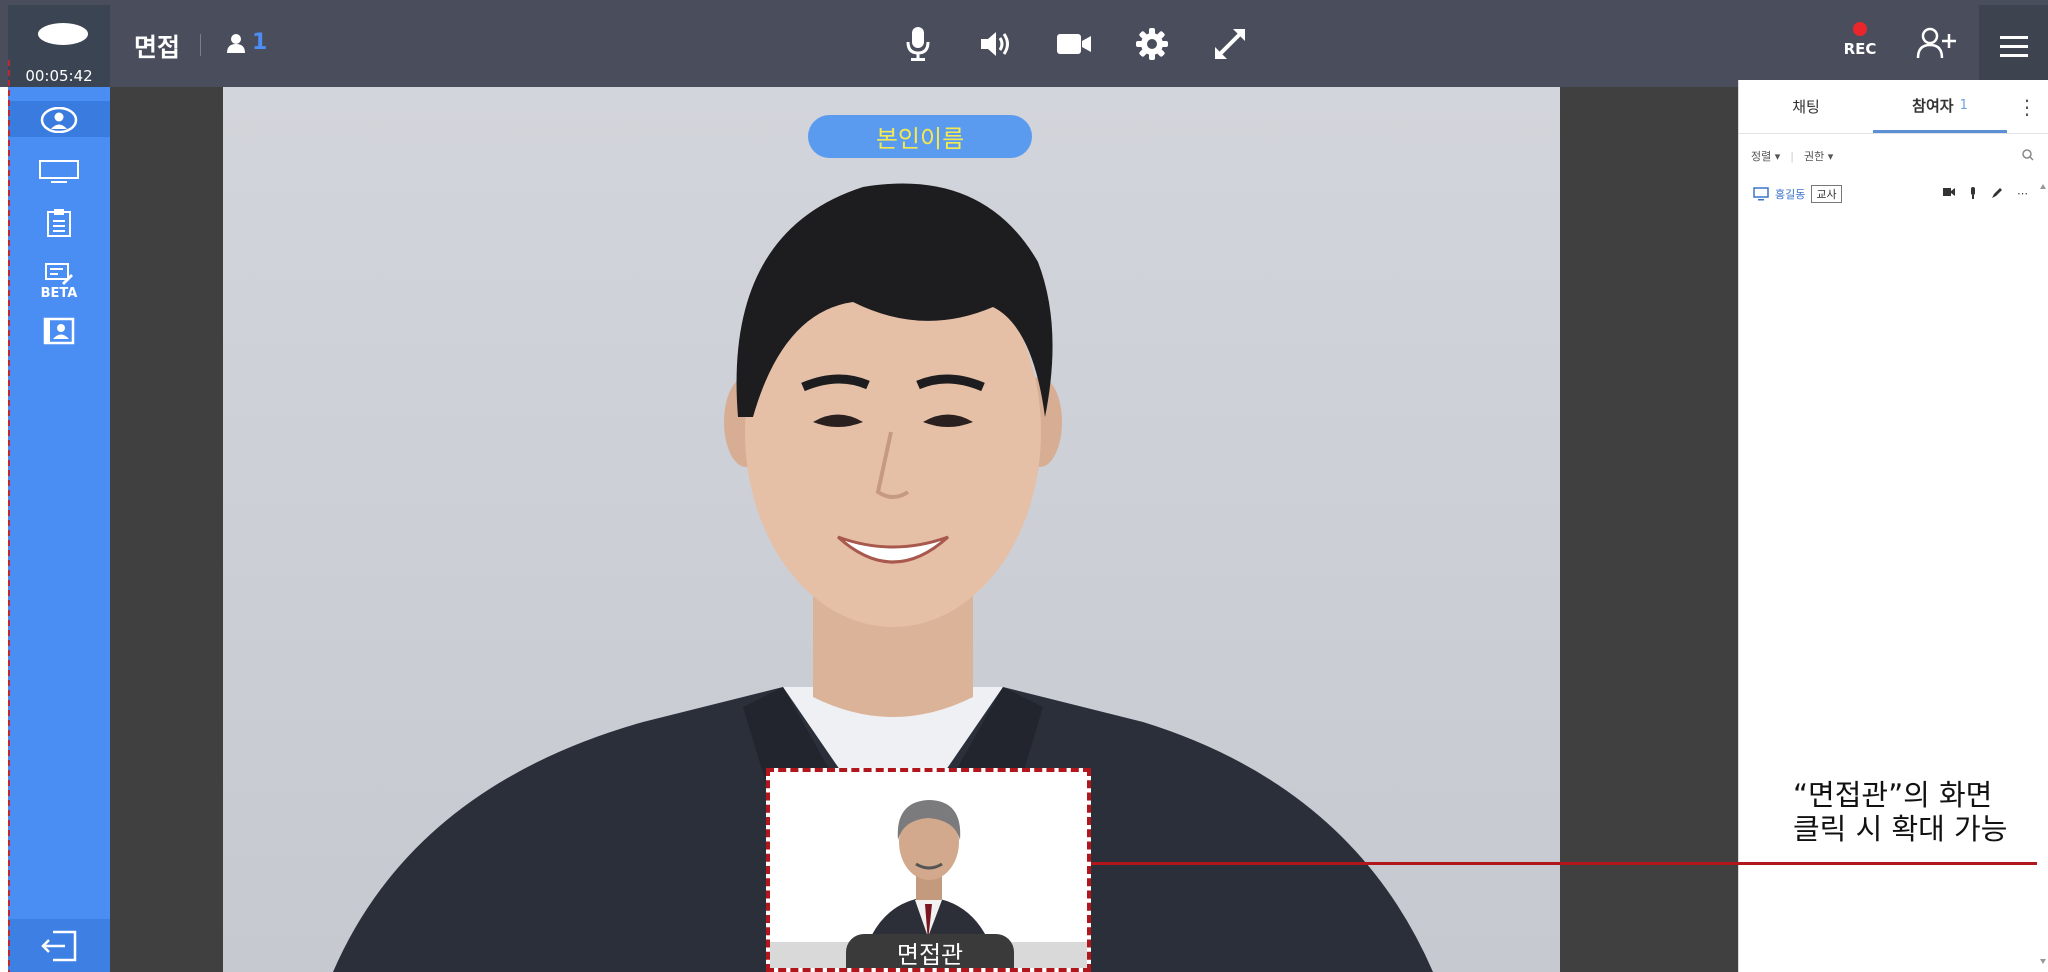  I want to click on participant-row: 홍길동 교사 ⋯, so click(1893, 194).